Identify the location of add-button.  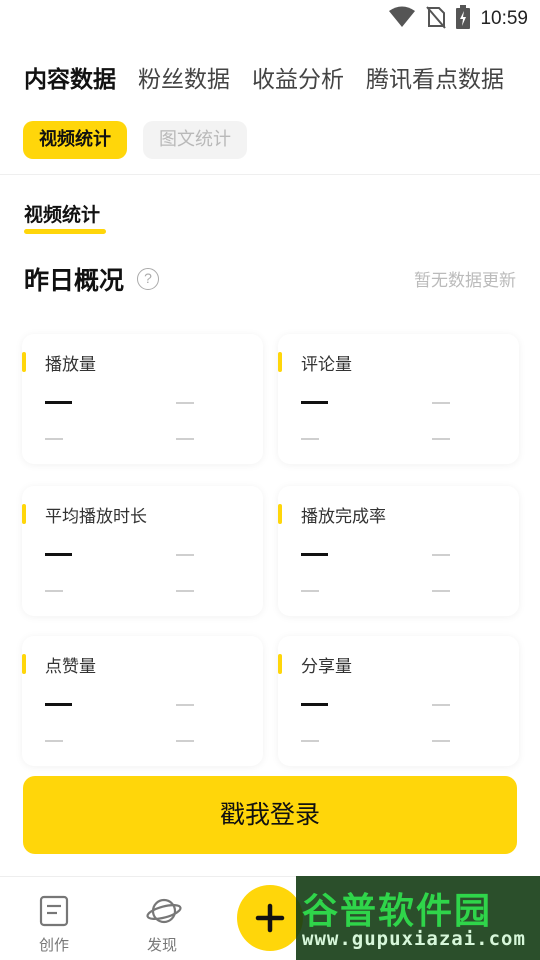
(270, 918).